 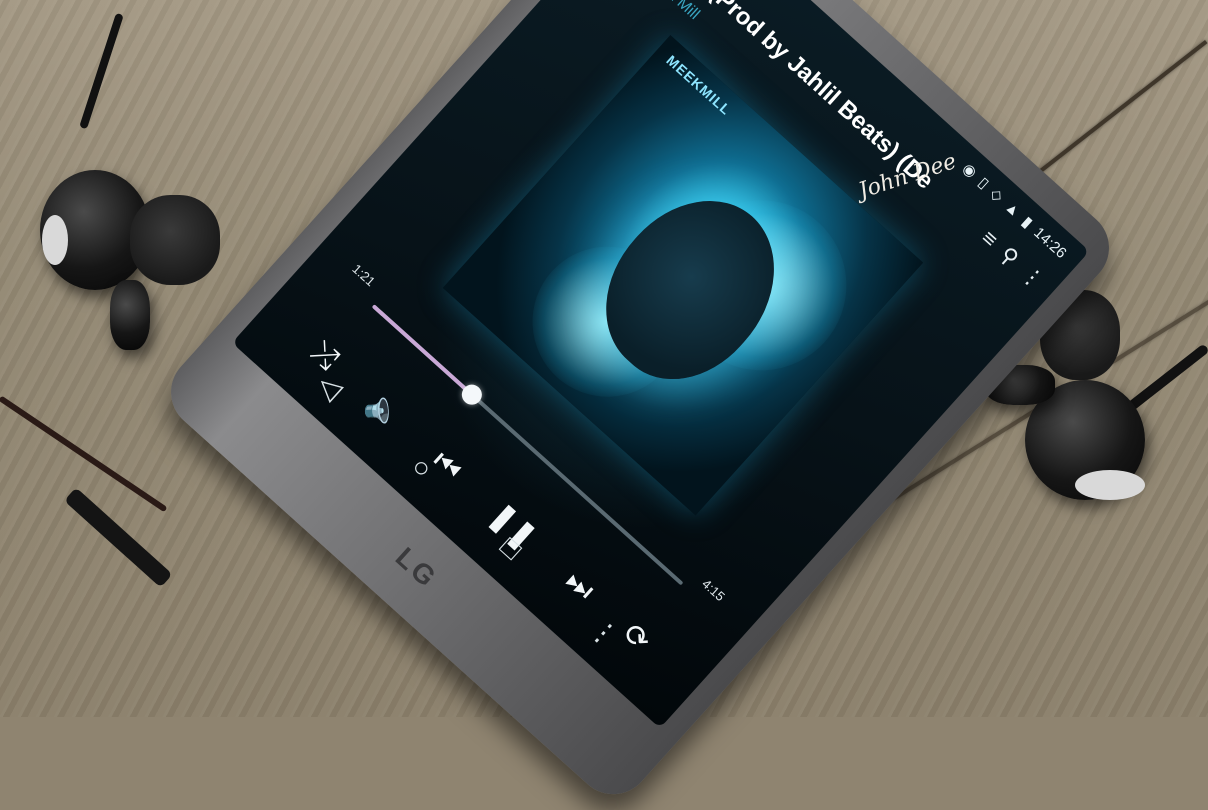 What do you see at coordinates (1027, 222) in the screenshot?
I see `battery-icon: ▮` at bounding box center [1027, 222].